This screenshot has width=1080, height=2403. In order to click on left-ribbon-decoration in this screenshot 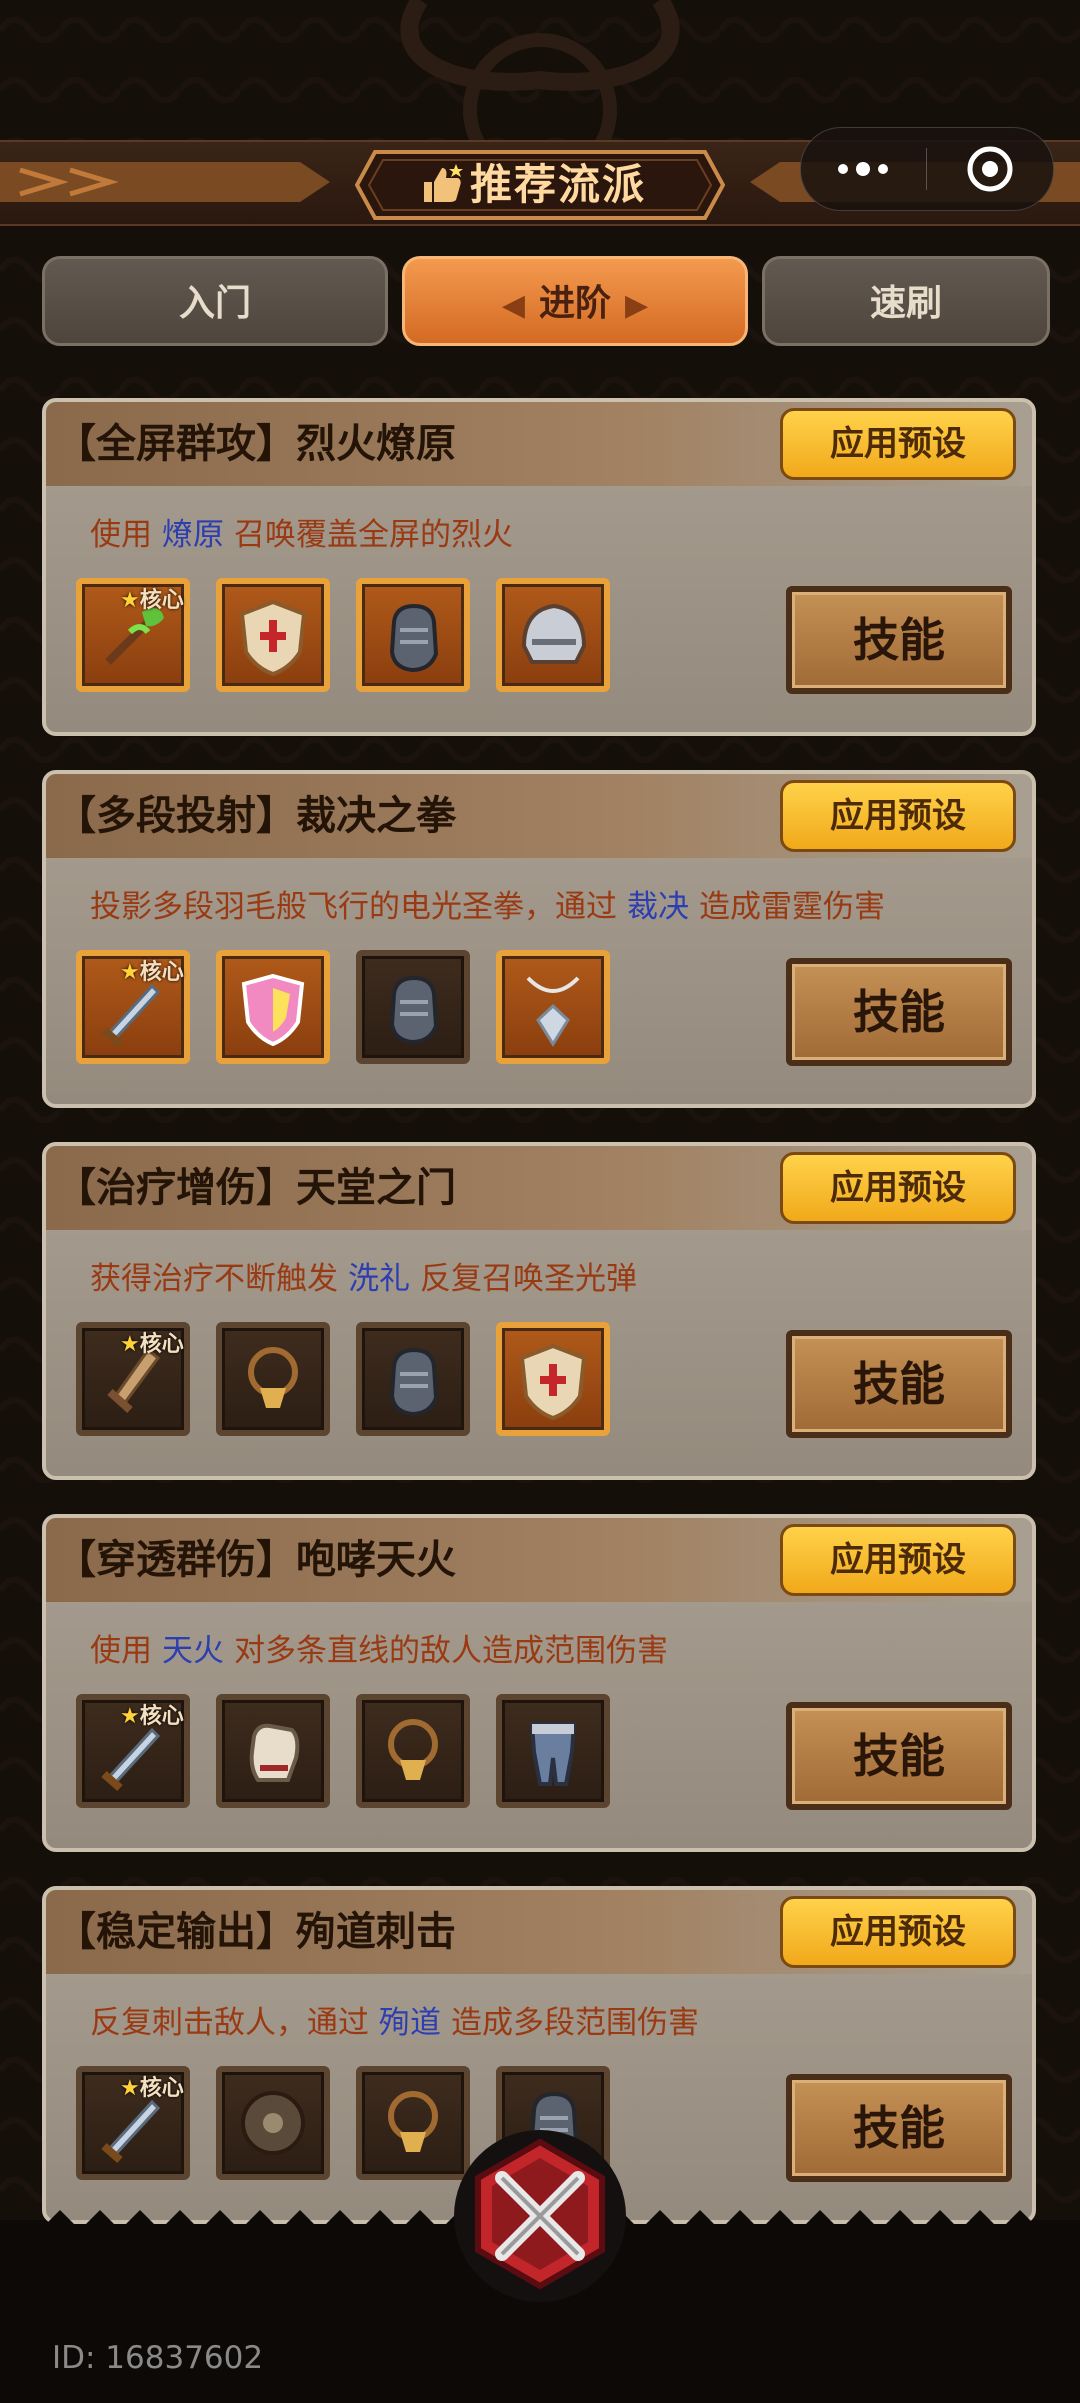, I will do `click(165, 182)`.